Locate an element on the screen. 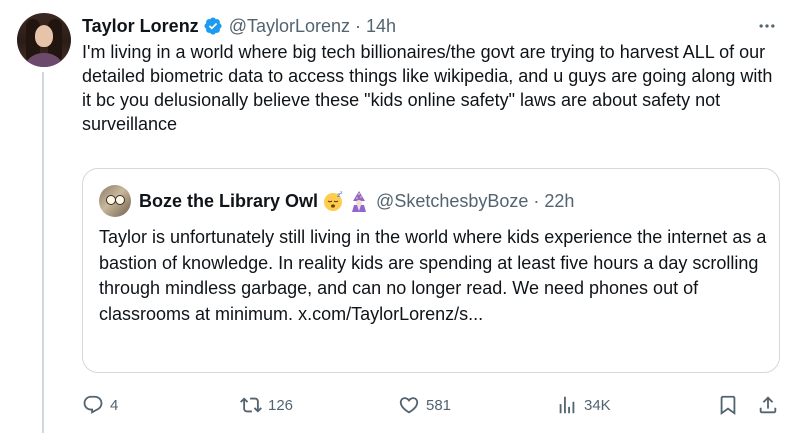  reply-icon is located at coordinates (93, 405).